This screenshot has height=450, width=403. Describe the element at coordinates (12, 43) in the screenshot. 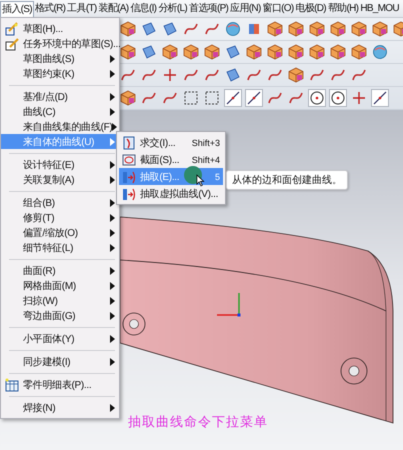

I see `sketch-pencil-icon` at that location.